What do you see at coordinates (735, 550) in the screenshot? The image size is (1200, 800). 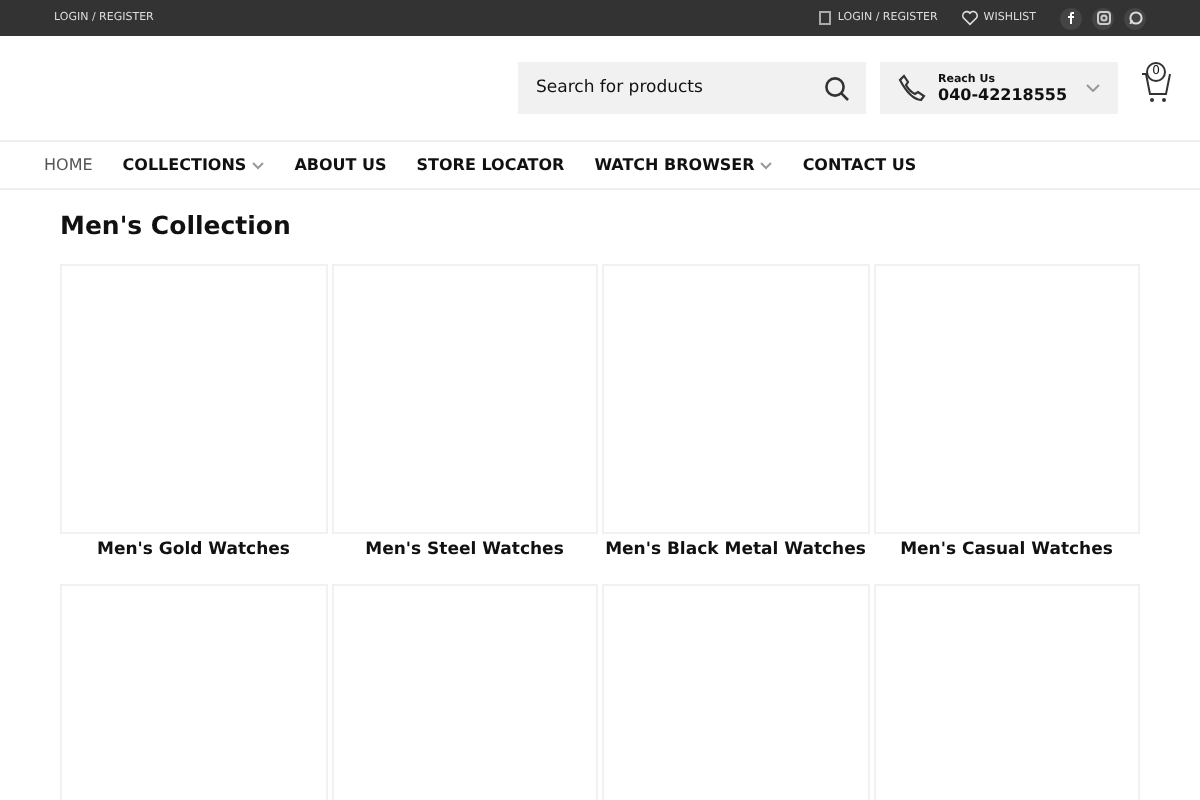 I see `product-name: Men's Black Metal Watches` at bounding box center [735, 550].